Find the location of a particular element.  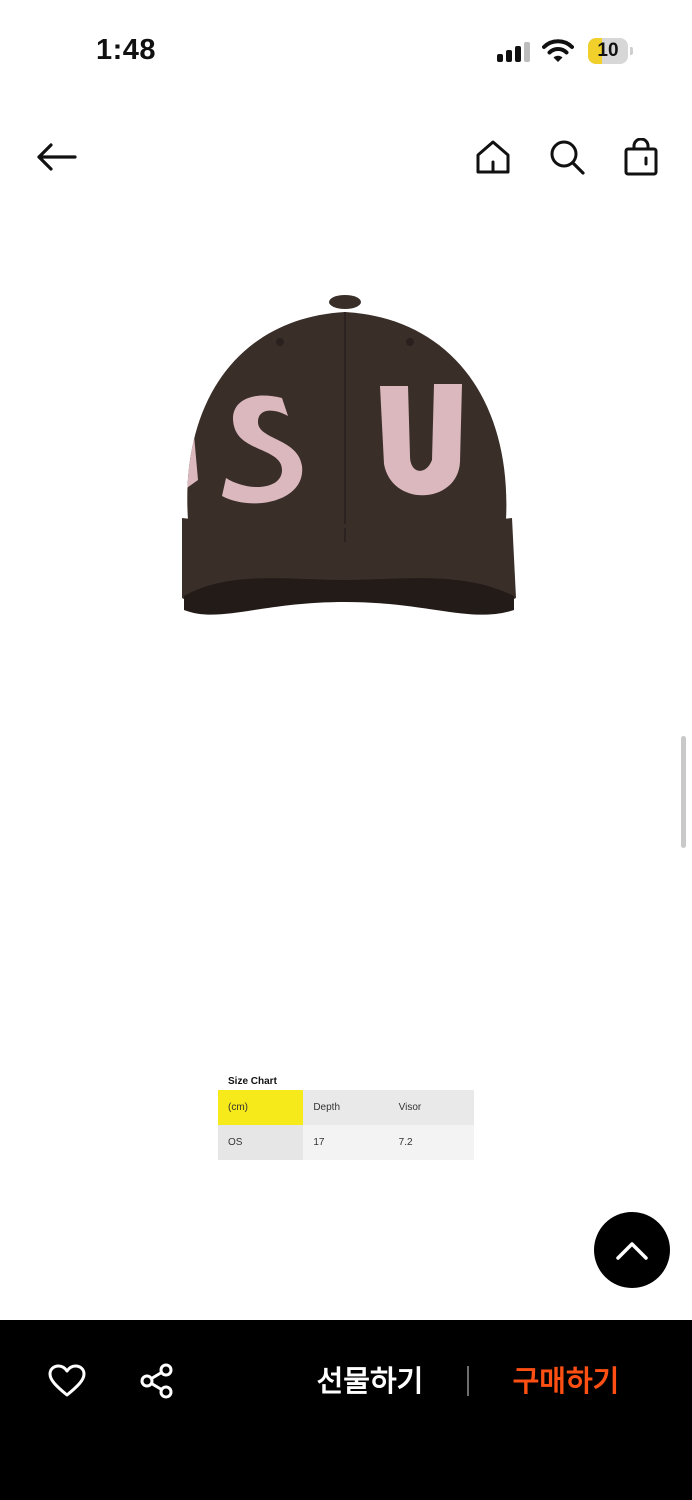

home-button is located at coordinates (493, 157).